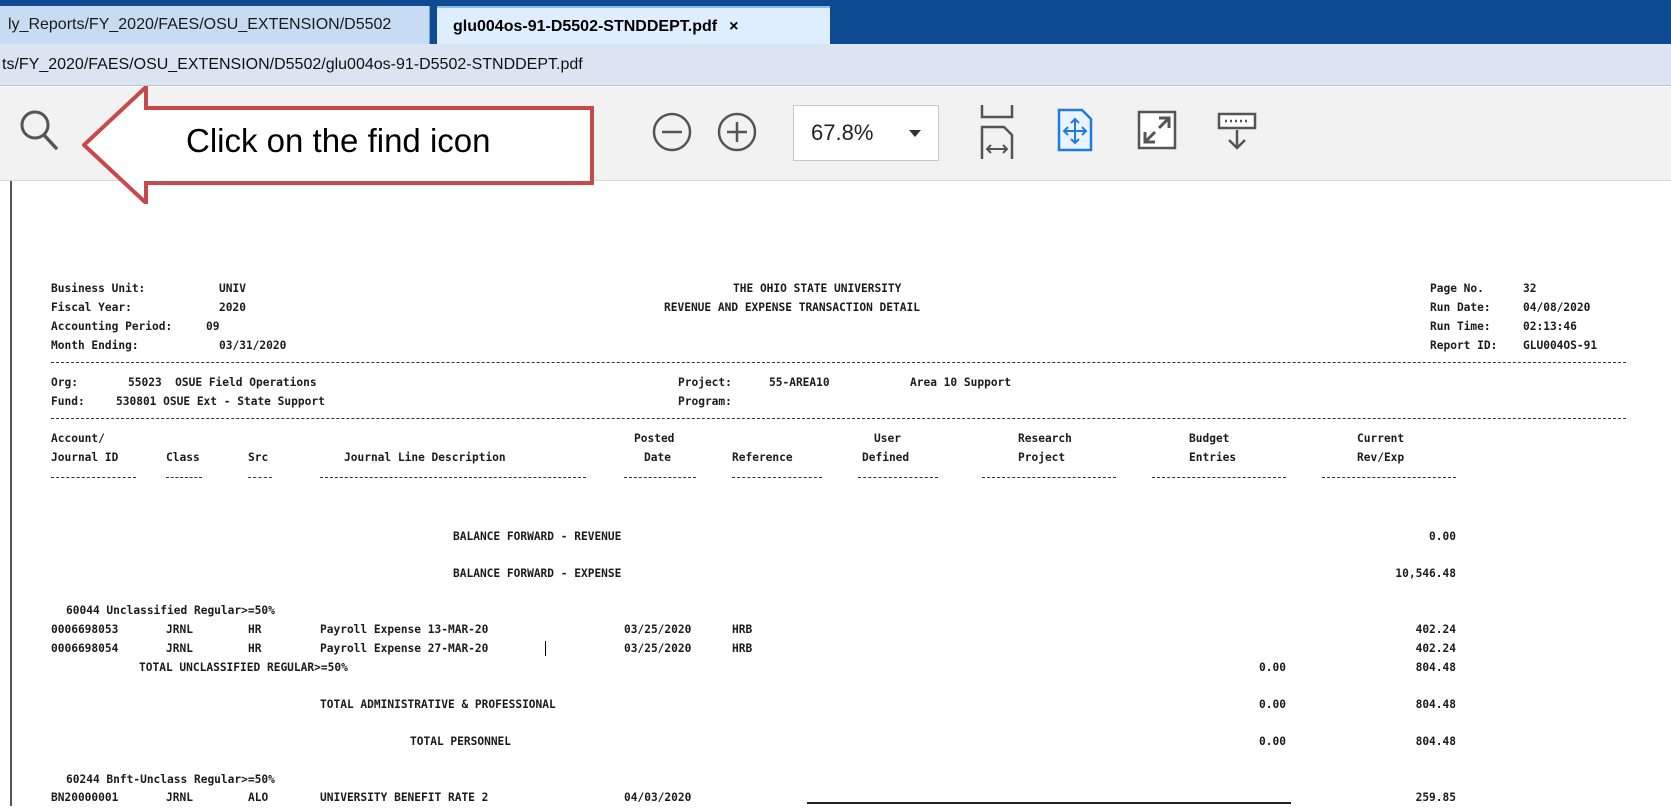  I want to click on accounting-period-label: Accounting Period:, so click(112, 326).